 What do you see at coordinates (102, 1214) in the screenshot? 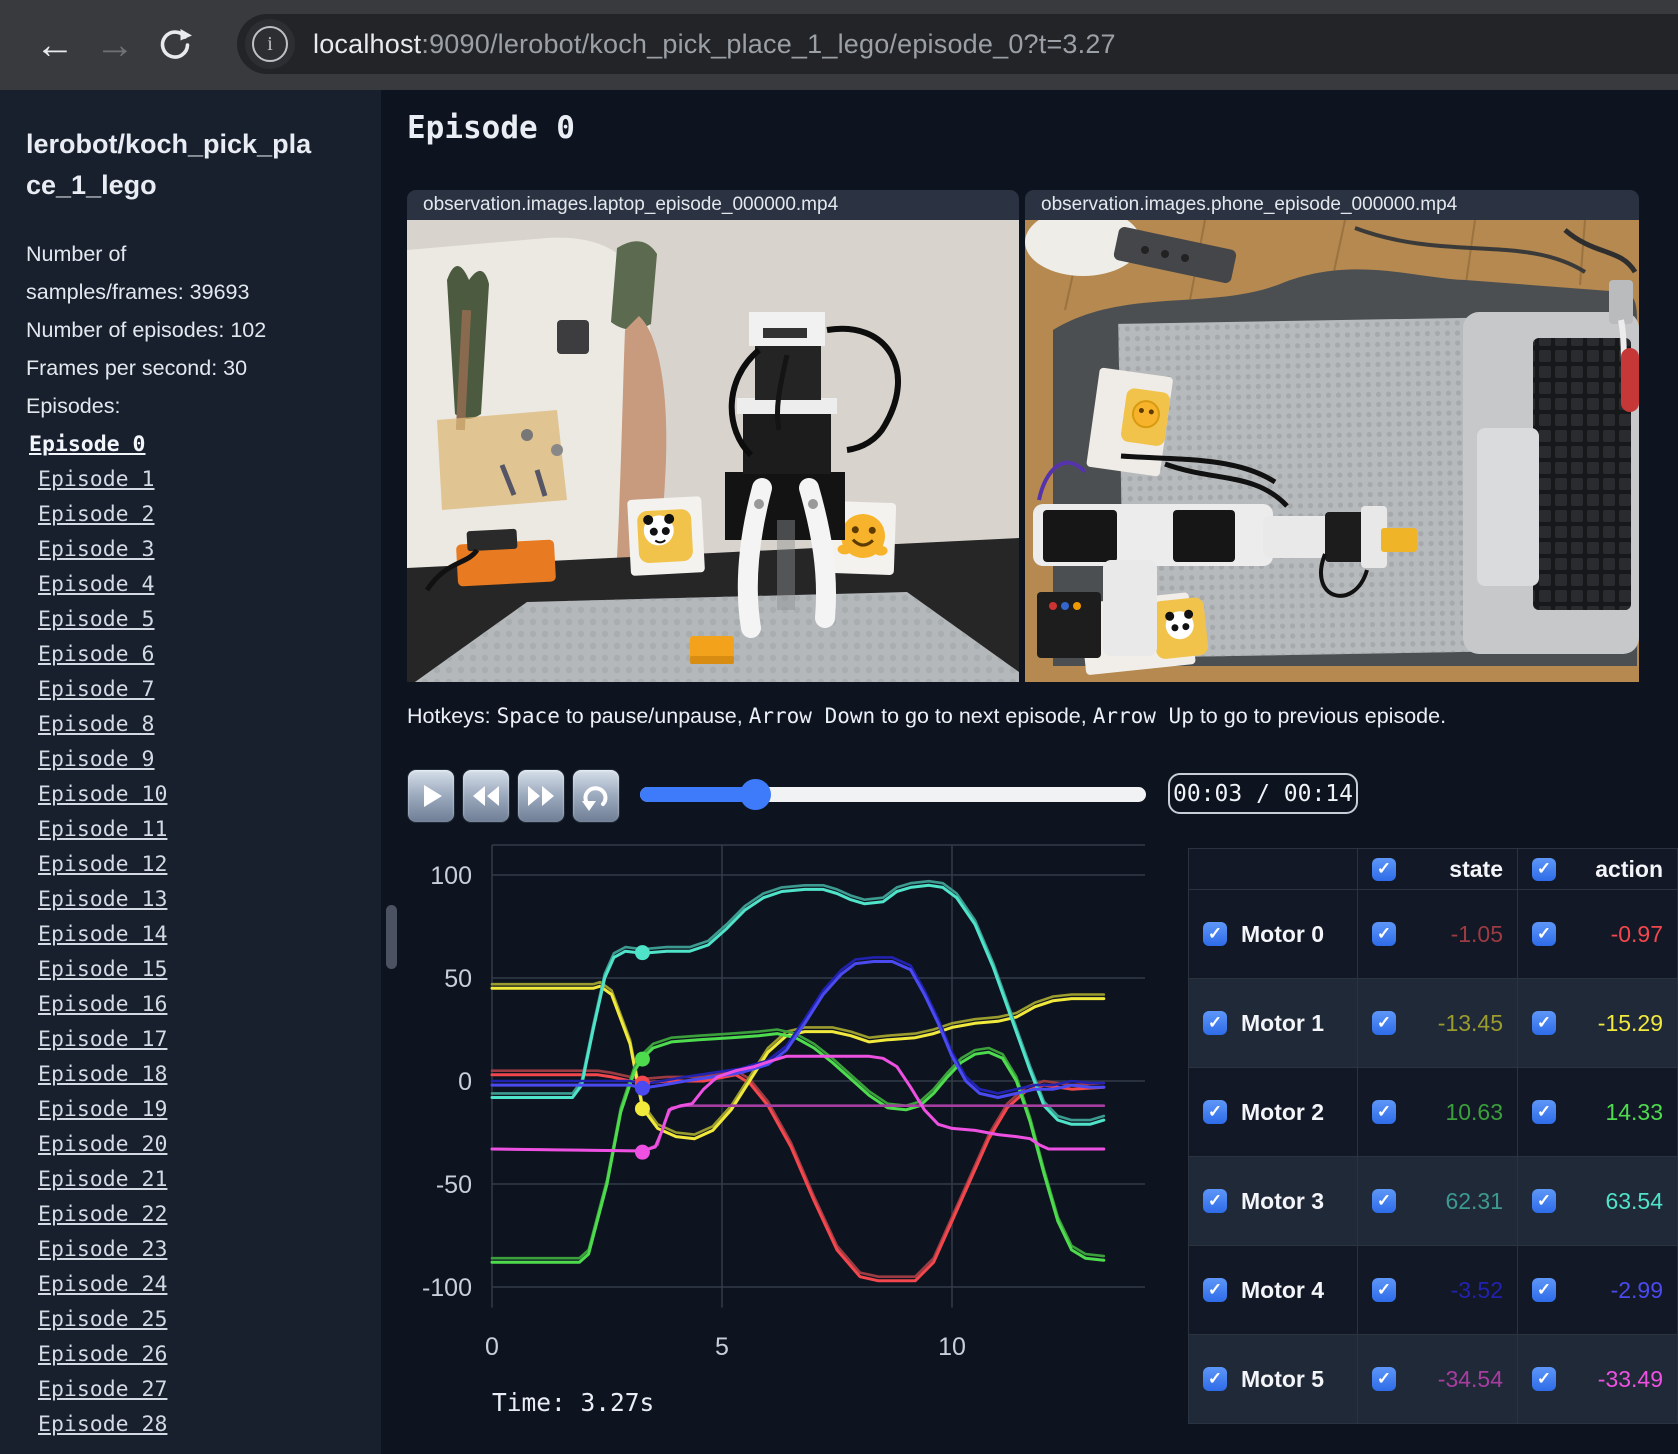
I see `episode-link: Episode 22` at bounding box center [102, 1214].